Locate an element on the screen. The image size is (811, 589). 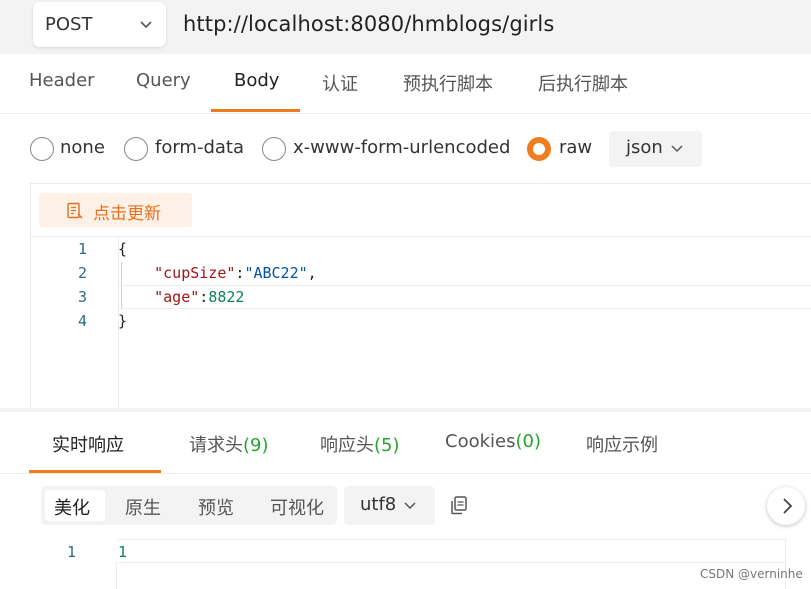
count-badge: (5) is located at coordinates (387, 445).